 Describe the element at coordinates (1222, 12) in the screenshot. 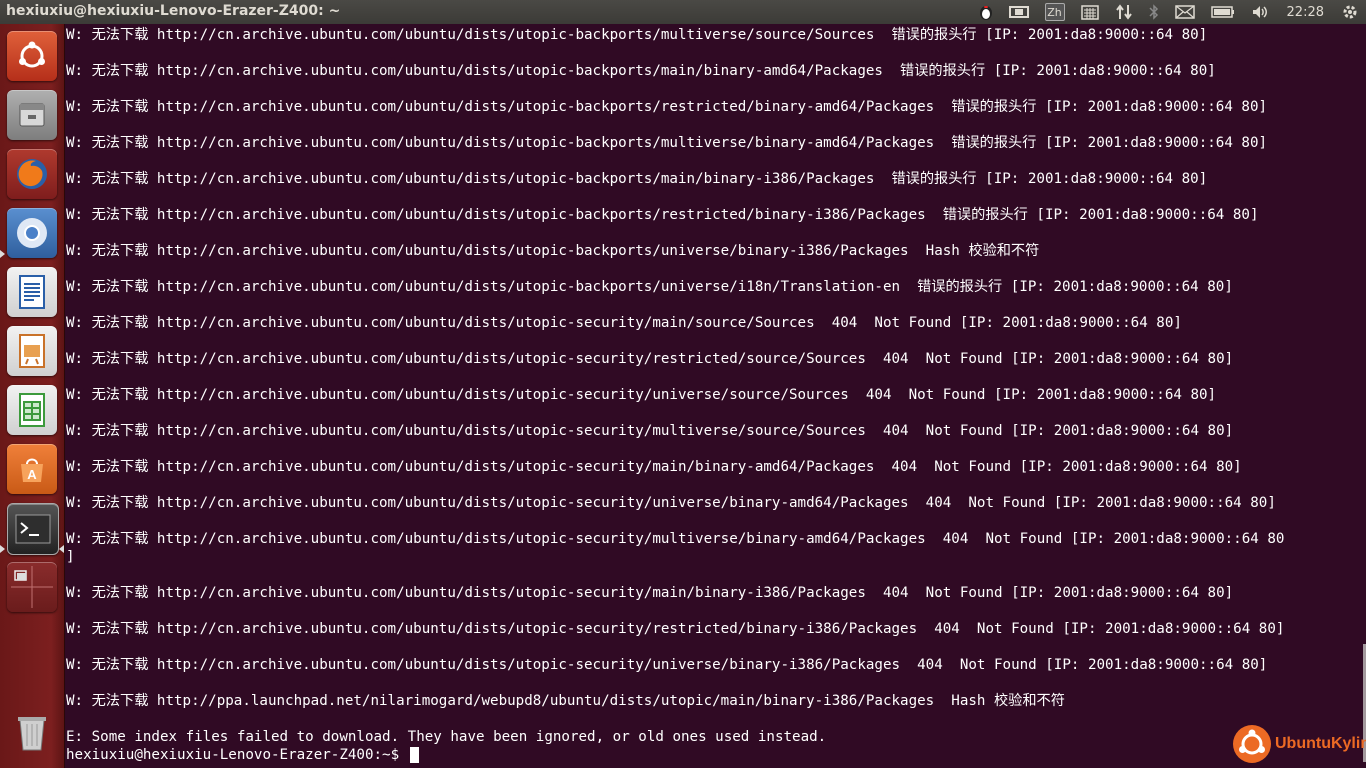

I see `battery-icon` at that location.